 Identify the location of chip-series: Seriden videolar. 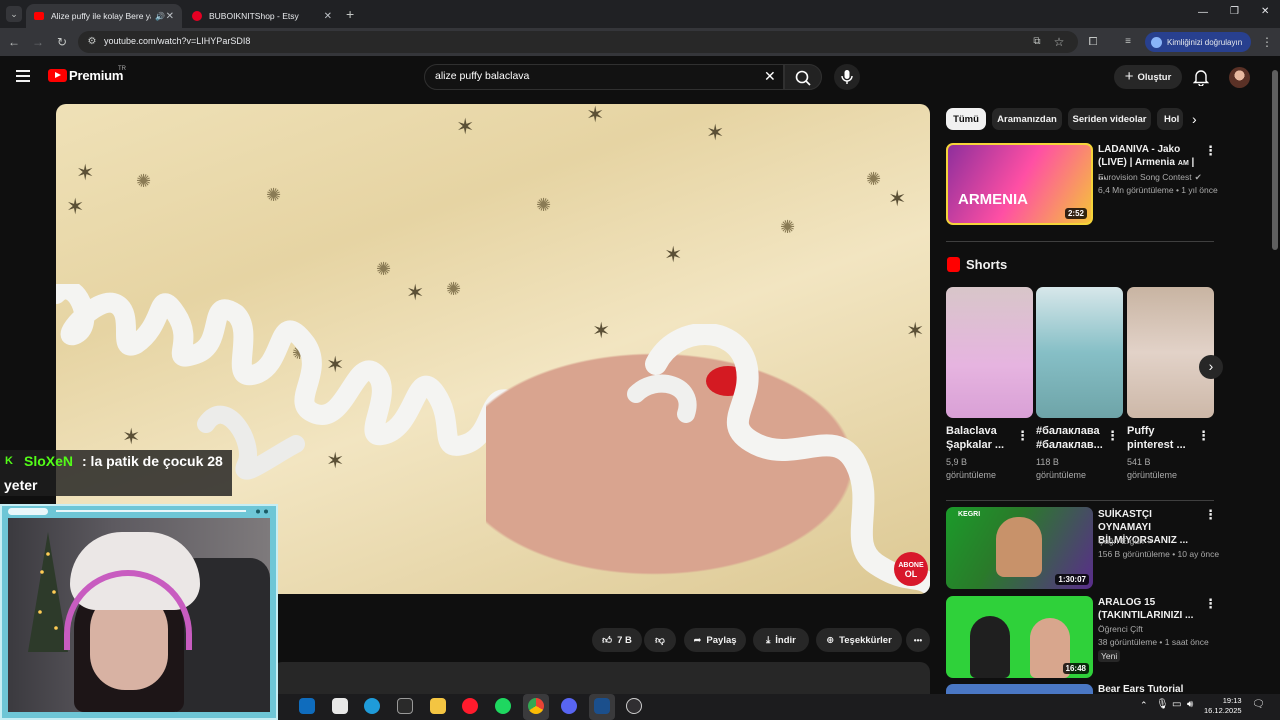
(1109, 119).